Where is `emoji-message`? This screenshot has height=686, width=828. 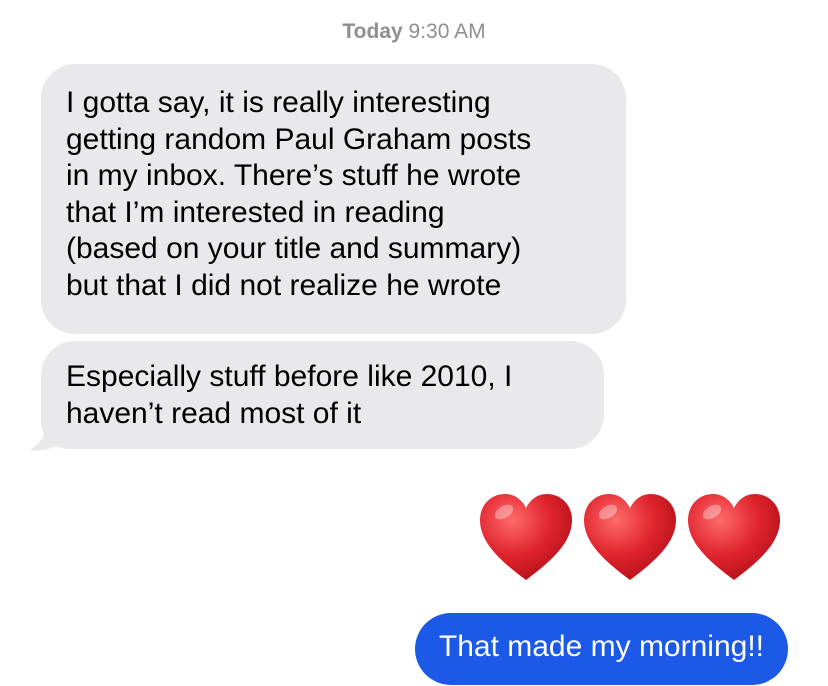 emoji-message is located at coordinates (632, 538).